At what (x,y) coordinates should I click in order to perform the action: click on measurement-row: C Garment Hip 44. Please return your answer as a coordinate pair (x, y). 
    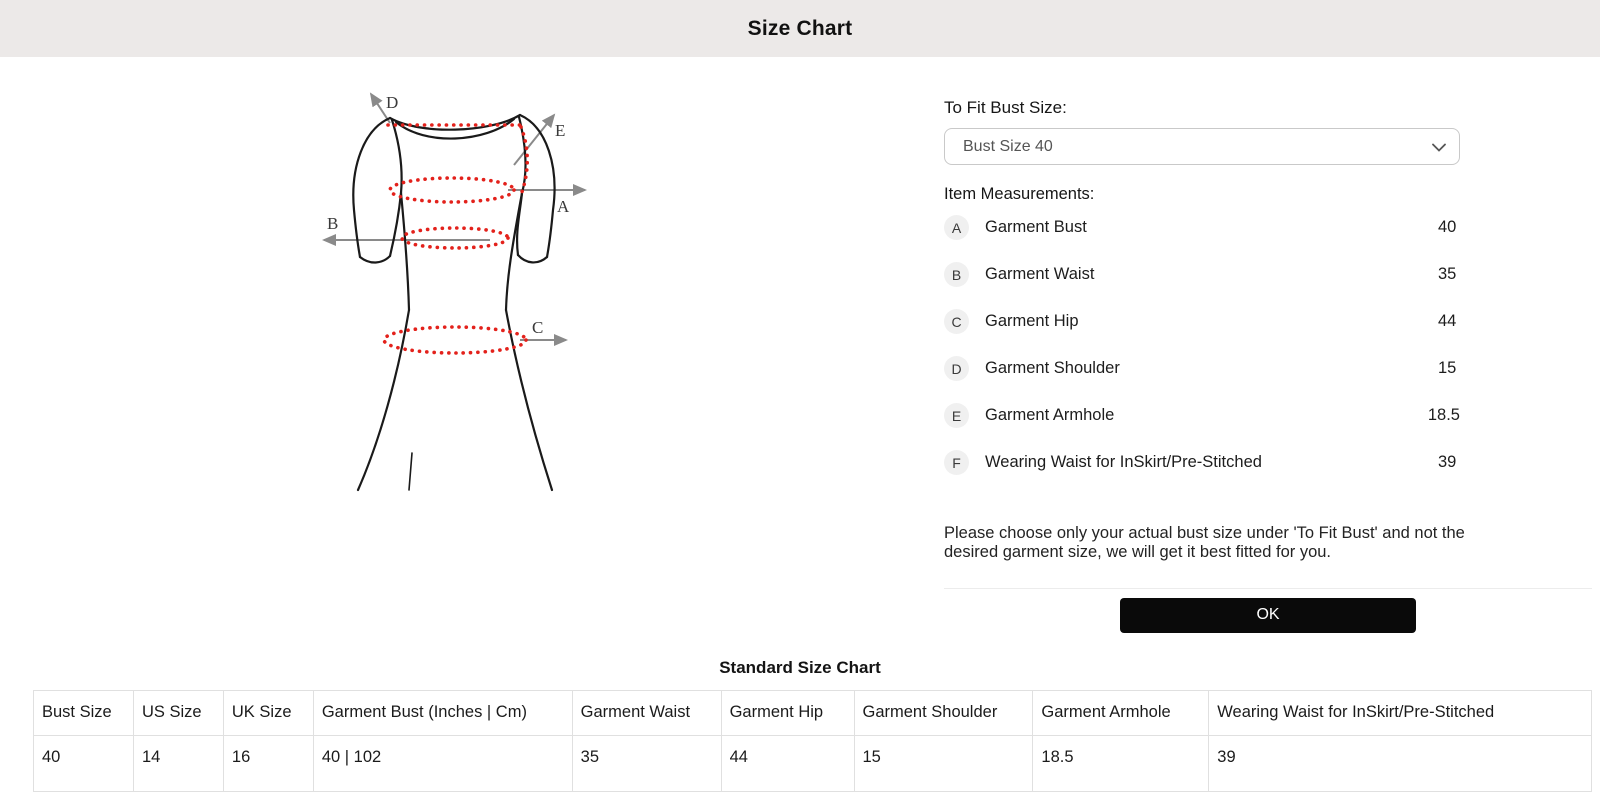
    Looking at the image, I should click on (1202, 321).